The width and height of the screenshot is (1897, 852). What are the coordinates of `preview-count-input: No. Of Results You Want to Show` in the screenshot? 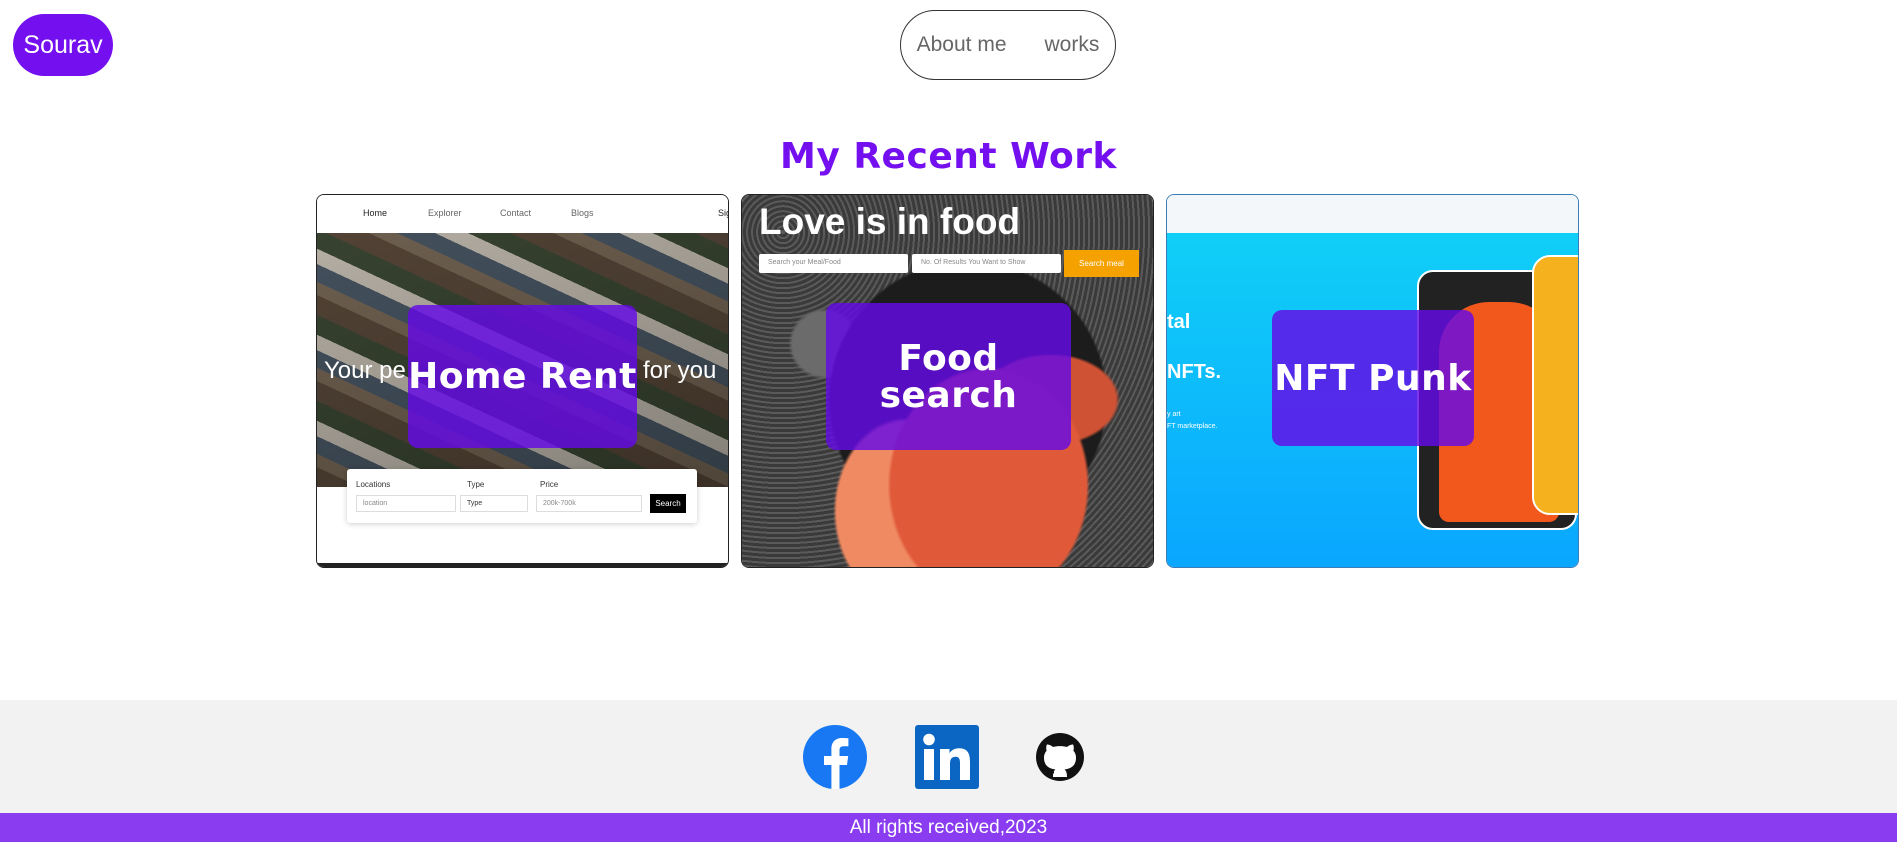 It's located at (986, 263).